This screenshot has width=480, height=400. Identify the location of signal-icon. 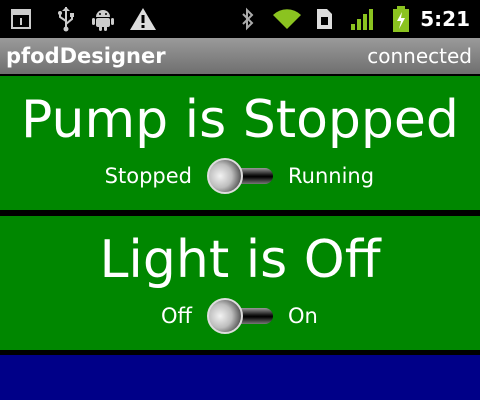
(364, 19).